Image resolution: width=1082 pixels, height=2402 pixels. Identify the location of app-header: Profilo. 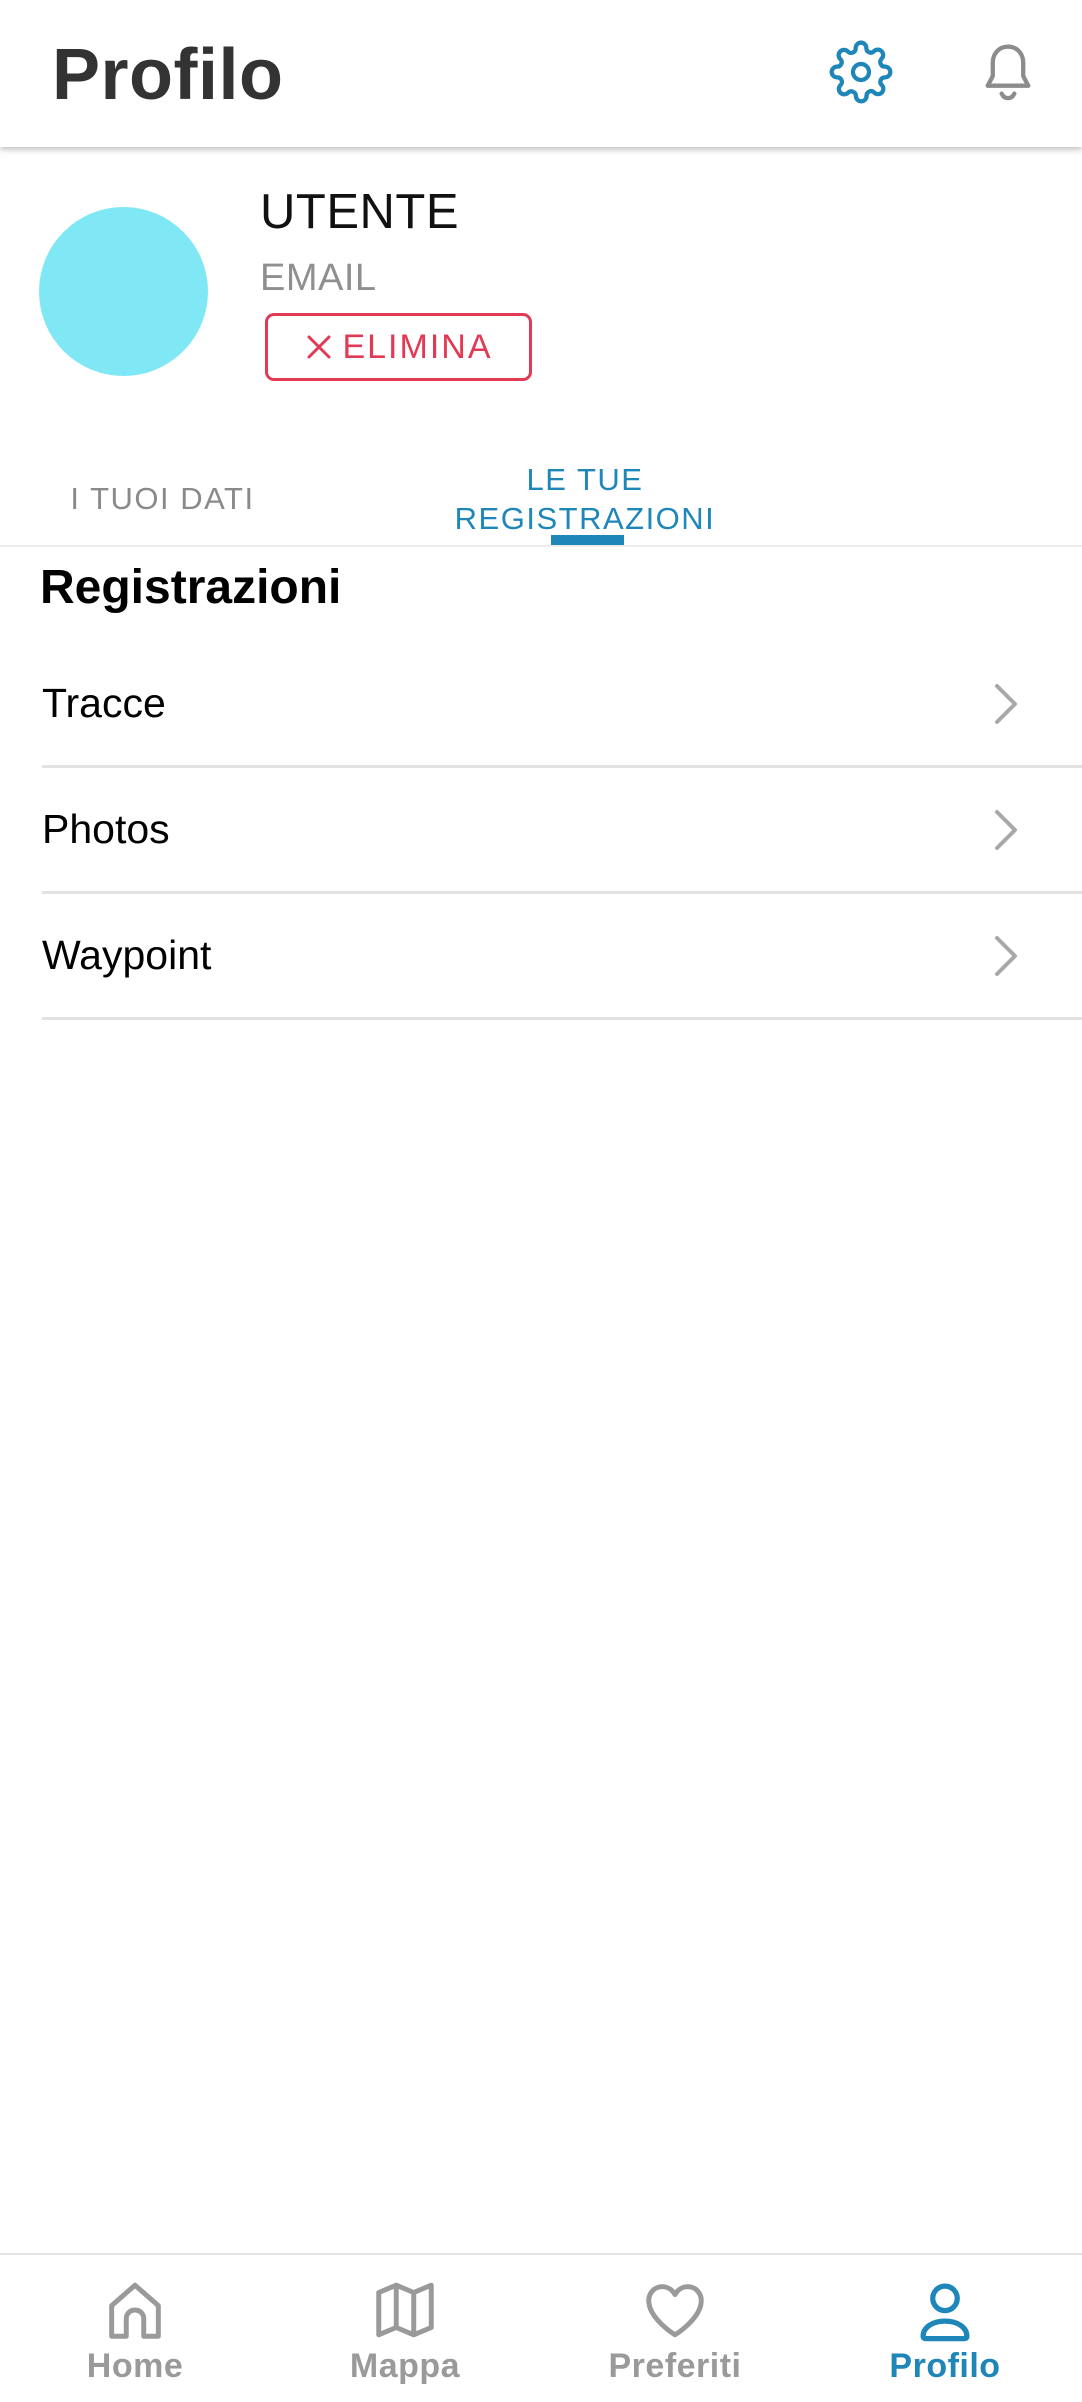
(541, 73).